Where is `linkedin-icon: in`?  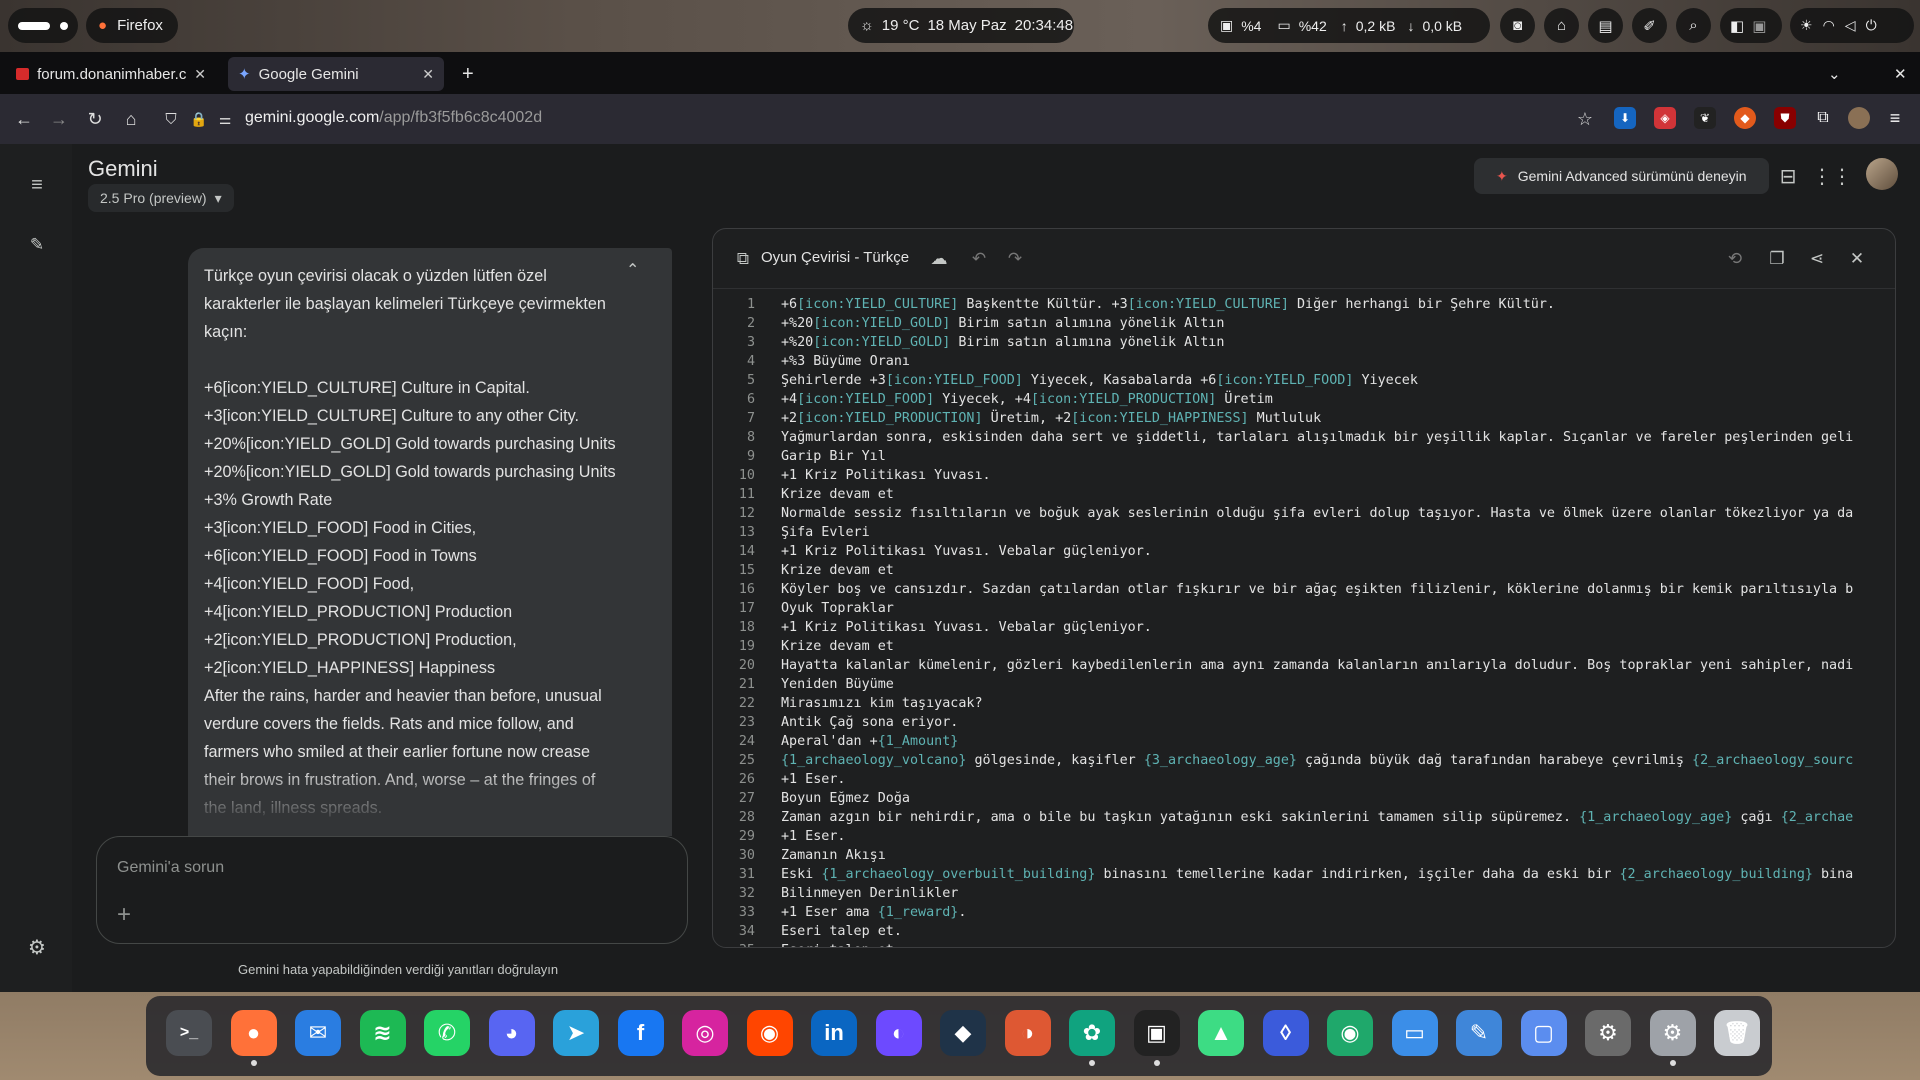
linkedin-icon: in is located at coordinates (834, 1033).